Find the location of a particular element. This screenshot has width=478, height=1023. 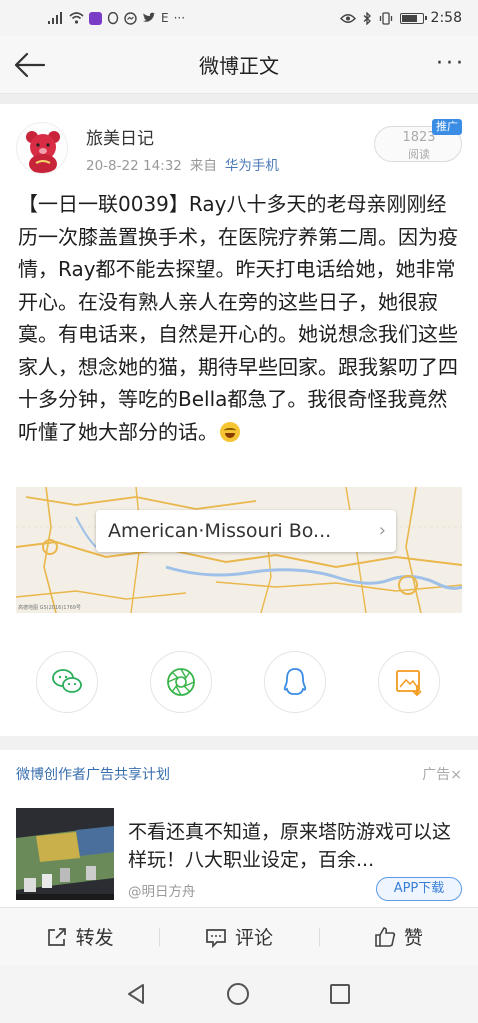

battery-icon is located at coordinates (413, 18).